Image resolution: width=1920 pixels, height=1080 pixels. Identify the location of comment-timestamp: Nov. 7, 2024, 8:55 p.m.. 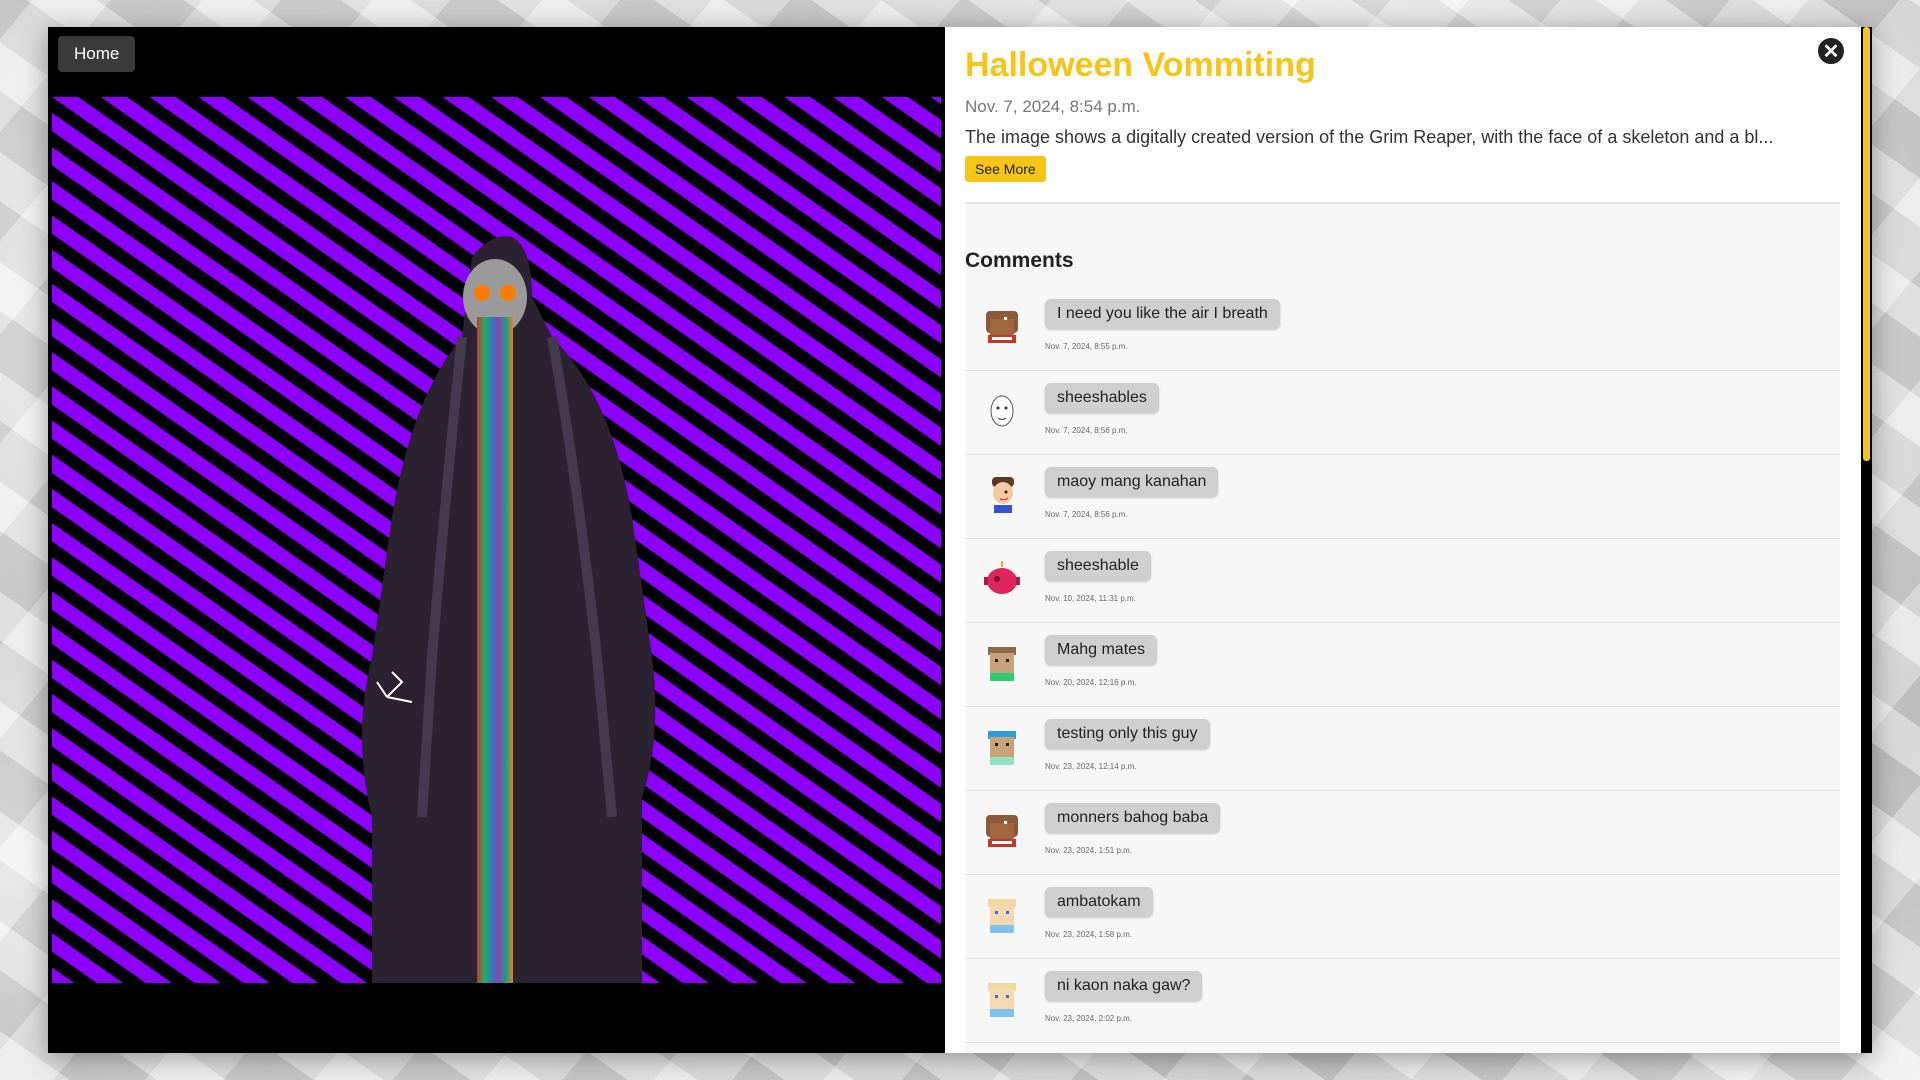
(1086, 346).